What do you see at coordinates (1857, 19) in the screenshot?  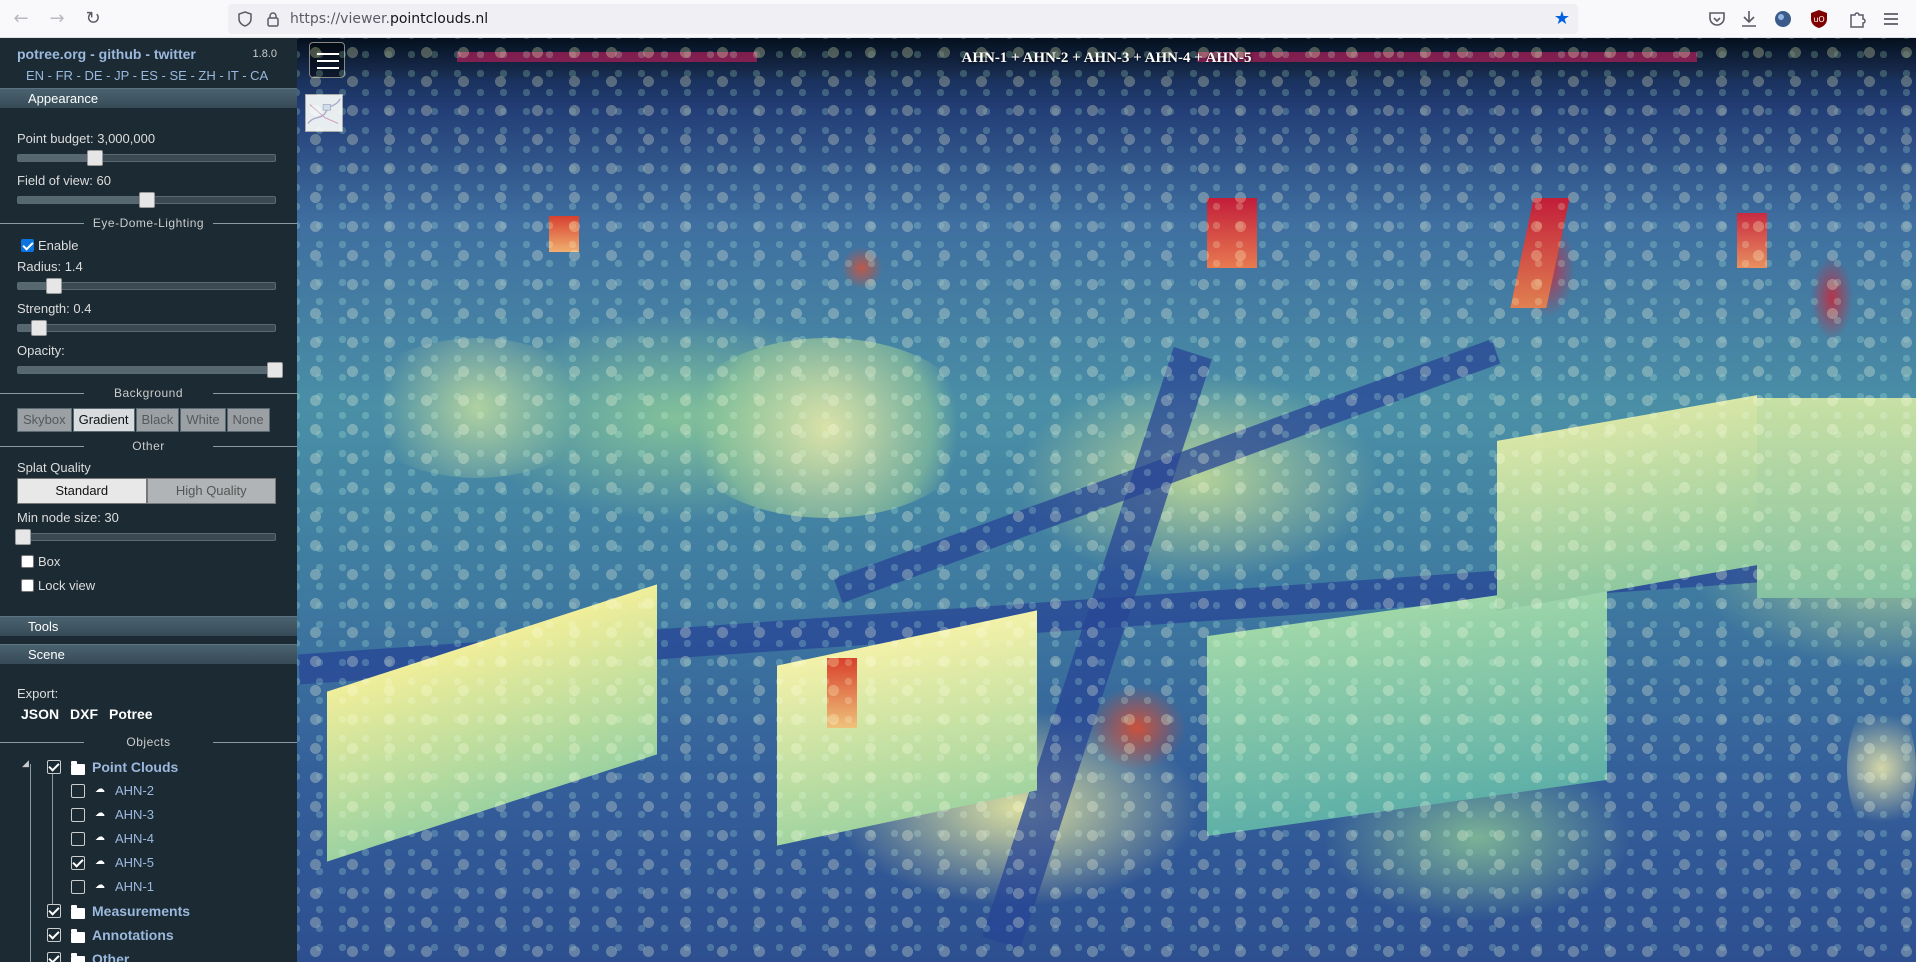 I see `extensions-puzzle-icon` at bounding box center [1857, 19].